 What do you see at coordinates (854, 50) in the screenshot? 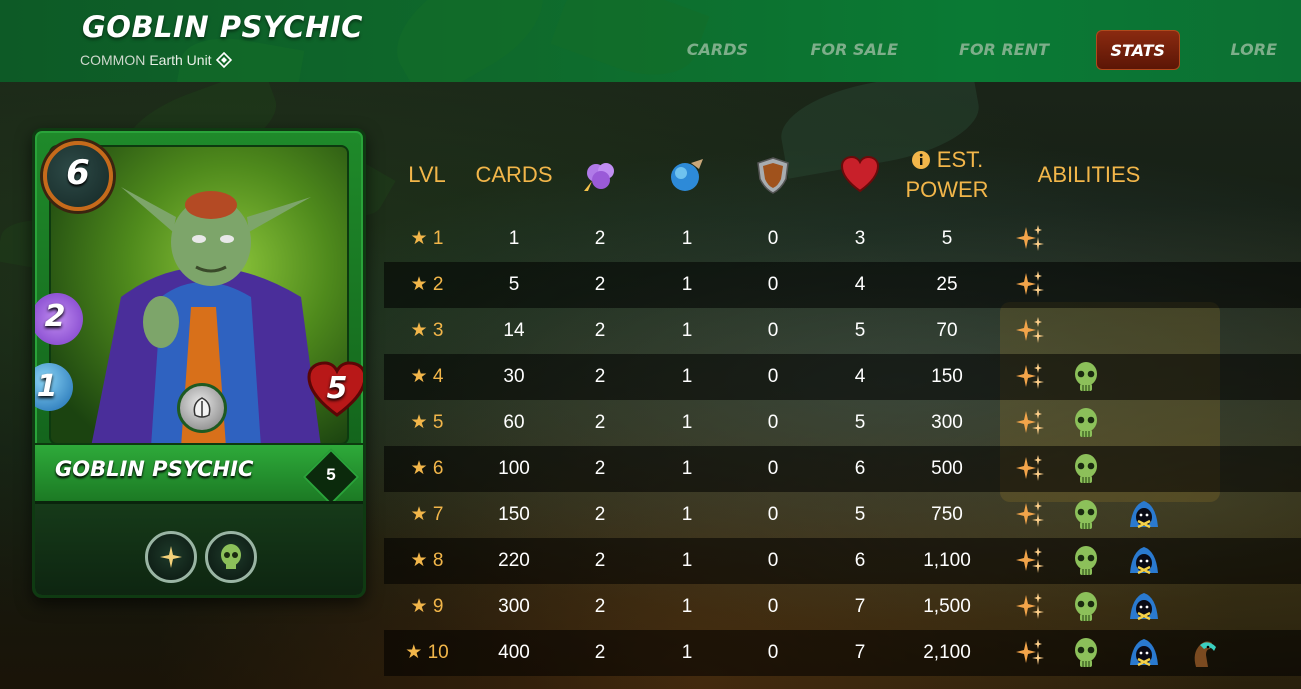
I see `nav-for-sale: FOR SALE` at bounding box center [854, 50].